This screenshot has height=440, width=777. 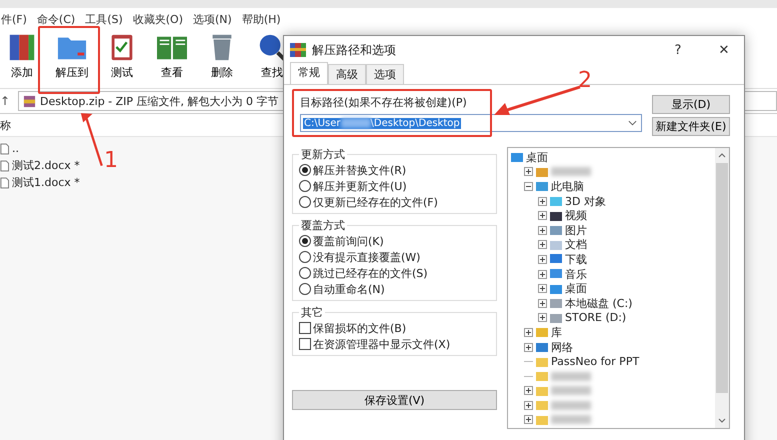 I want to click on dialog-title: 解压路径和选项, so click(x=354, y=50).